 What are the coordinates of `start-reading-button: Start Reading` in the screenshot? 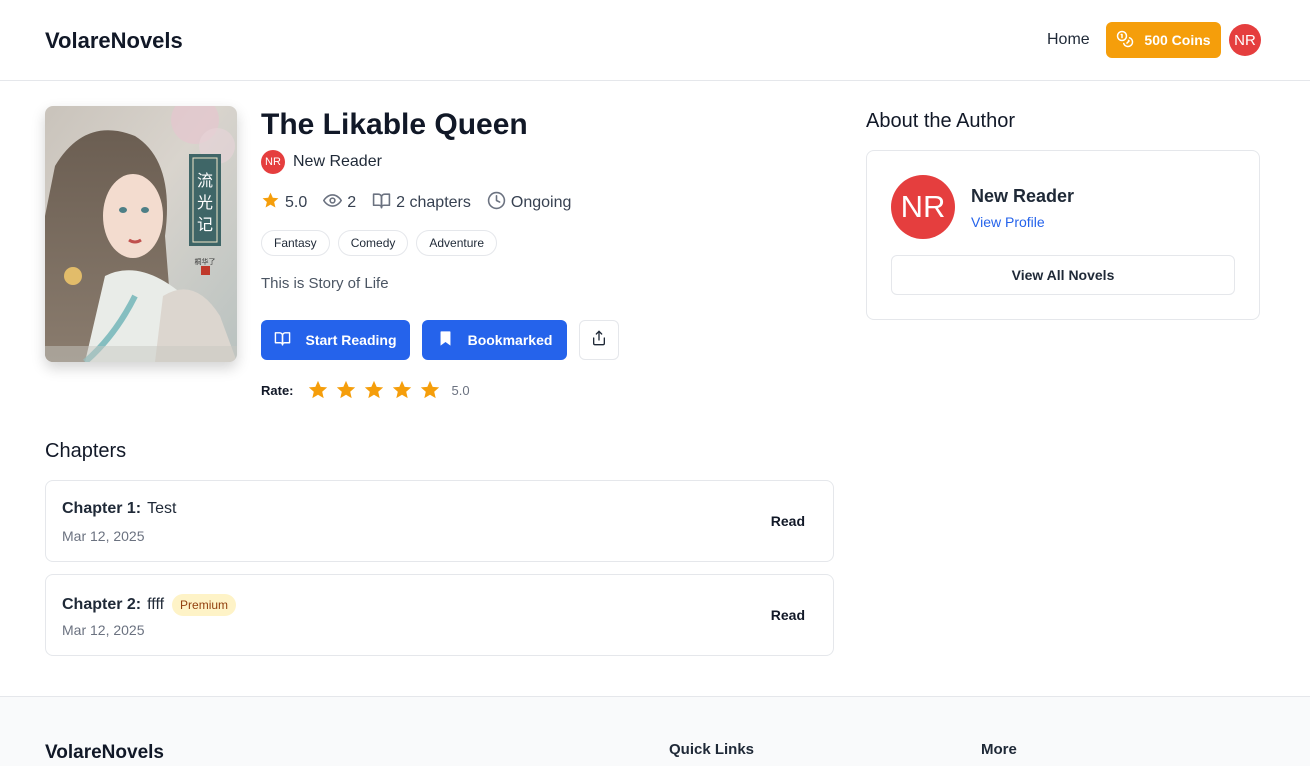 It's located at (335, 340).